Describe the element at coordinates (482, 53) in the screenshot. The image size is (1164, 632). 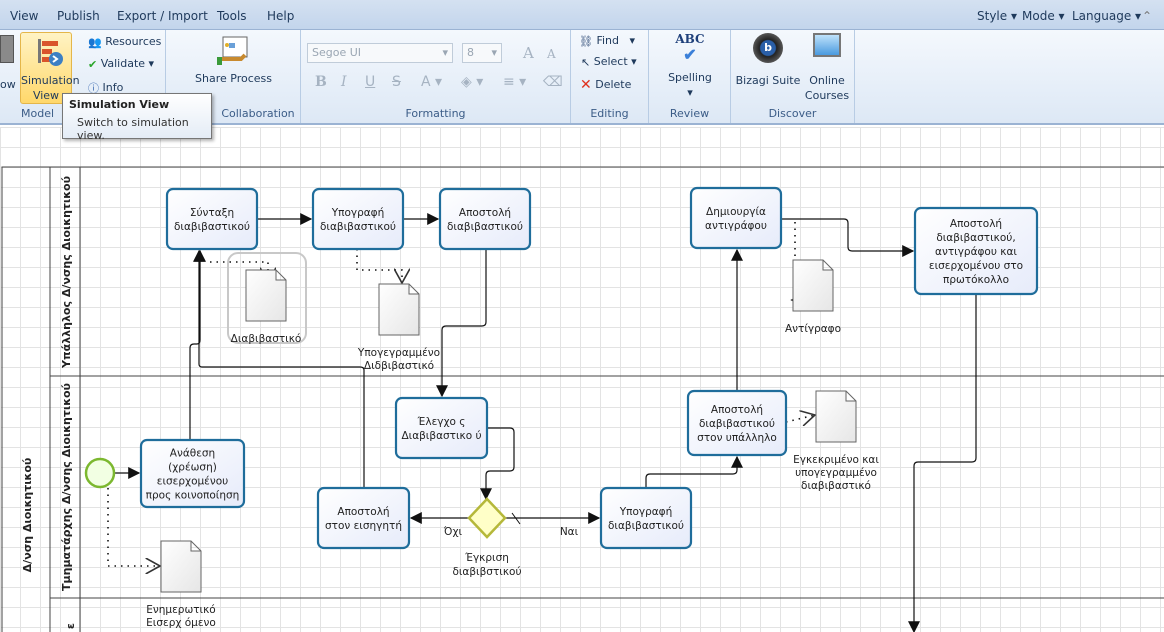
I see `font-size-select: 8 ▾` at that location.